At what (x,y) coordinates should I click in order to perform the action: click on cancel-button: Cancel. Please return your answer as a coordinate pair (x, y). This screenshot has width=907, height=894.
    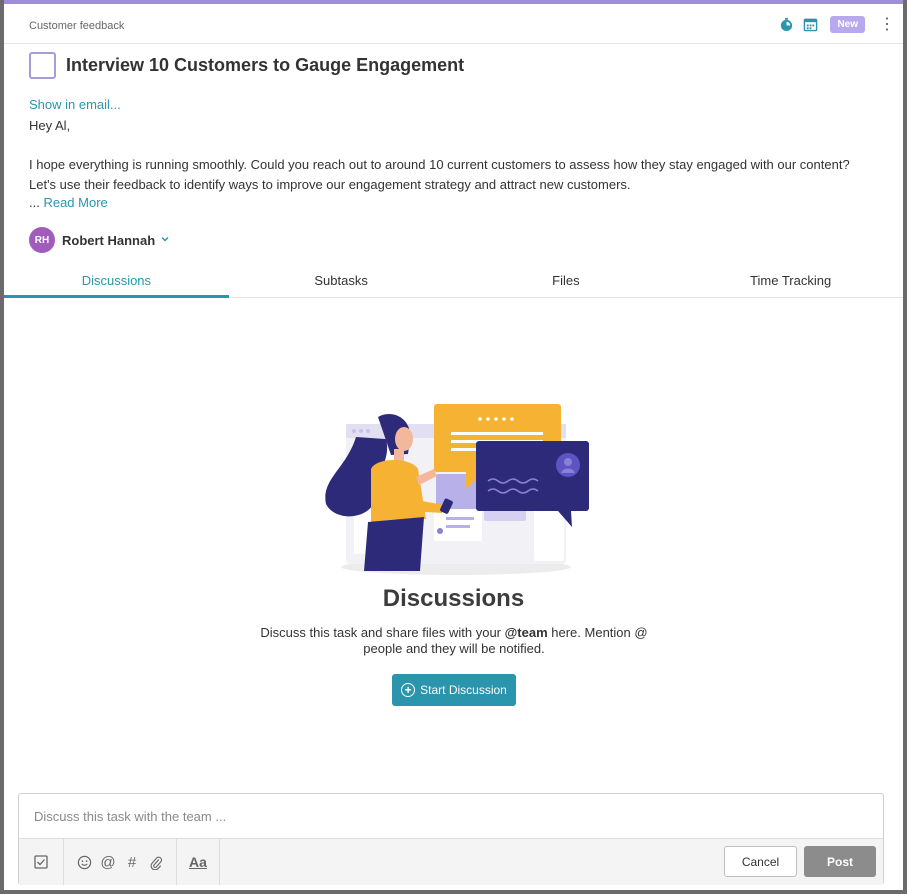
    Looking at the image, I should click on (760, 861).